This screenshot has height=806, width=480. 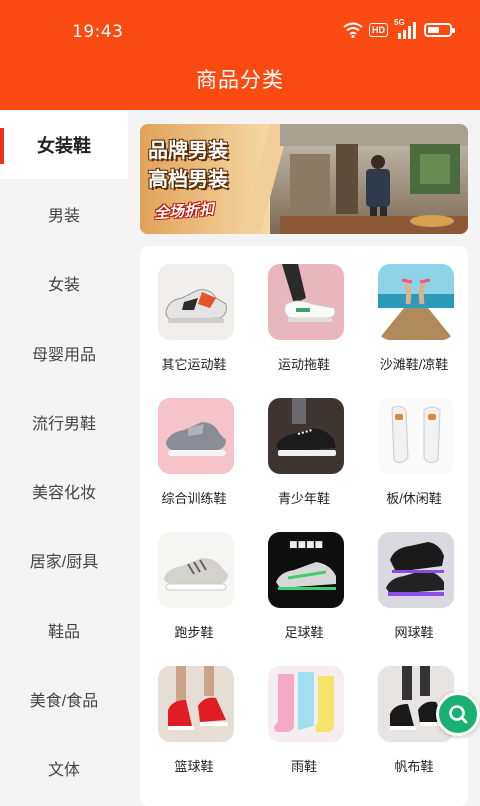 What do you see at coordinates (63, 494) in the screenshot?
I see `sidebar-item-label: 美容化妆` at bounding box center [63, 494].